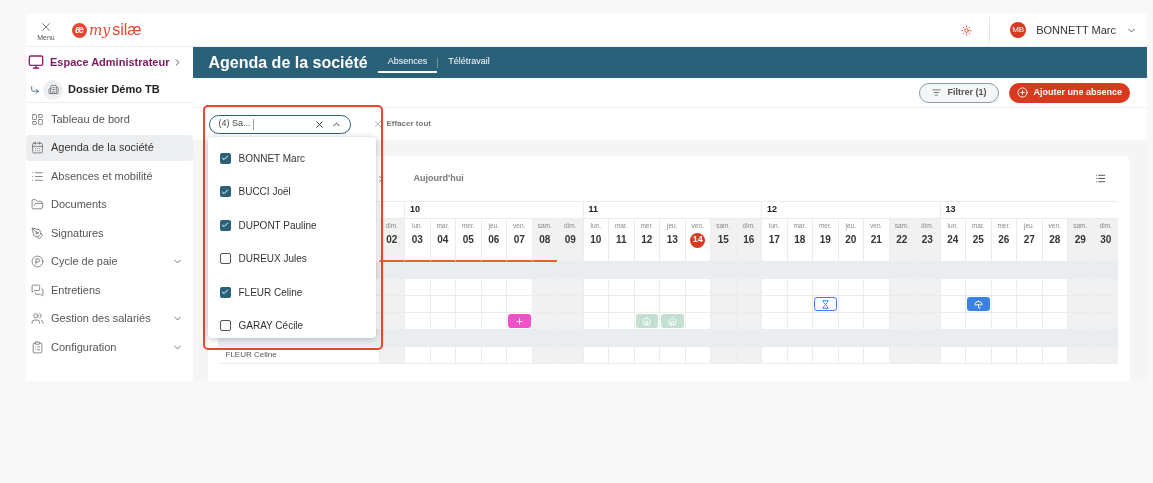 The height and width of the screenshot is (483, 1153). I want to click on week-number: 11, so click(593, 210).